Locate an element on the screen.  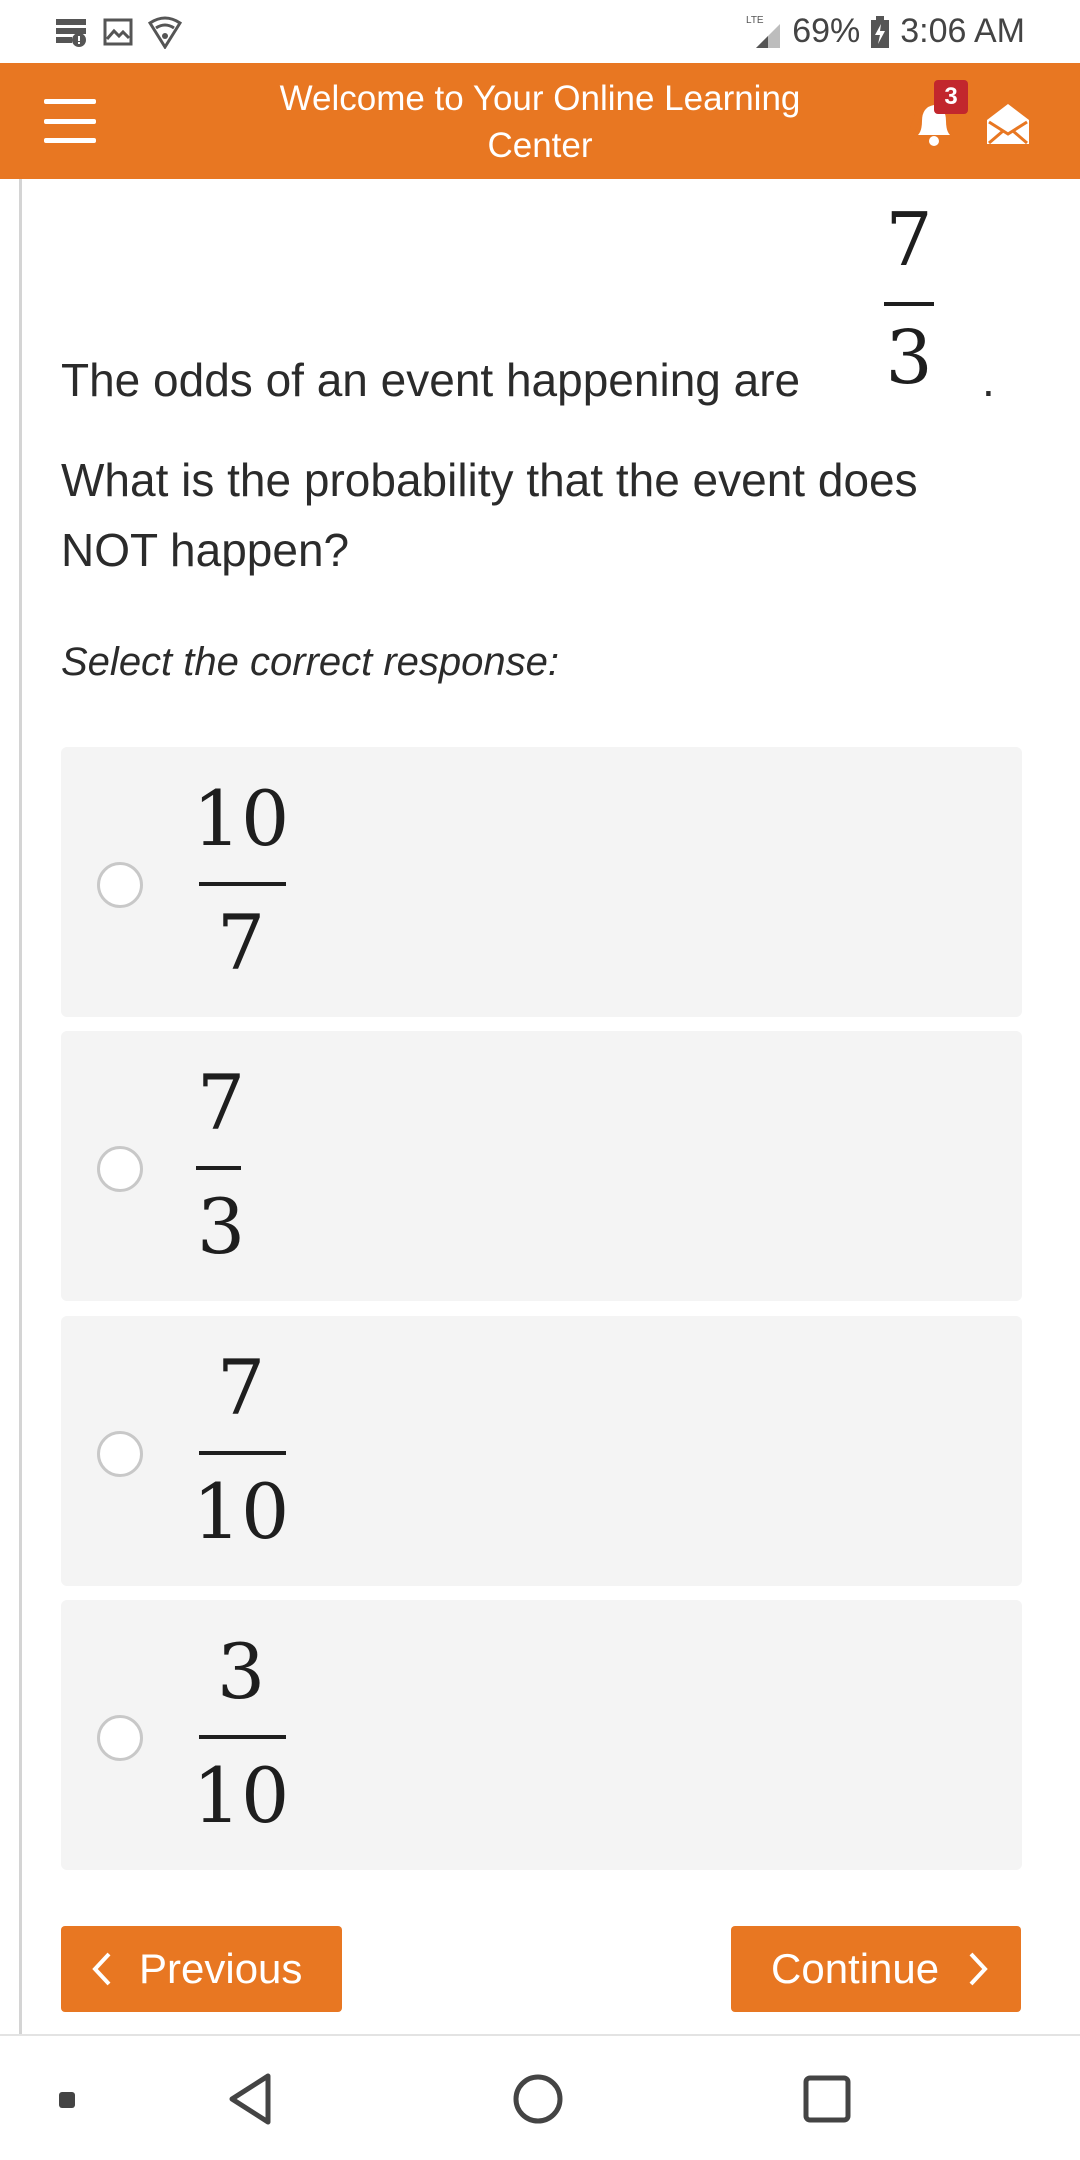
question-prefix: The odds of an event happening are is located at coordinates (431, 380).